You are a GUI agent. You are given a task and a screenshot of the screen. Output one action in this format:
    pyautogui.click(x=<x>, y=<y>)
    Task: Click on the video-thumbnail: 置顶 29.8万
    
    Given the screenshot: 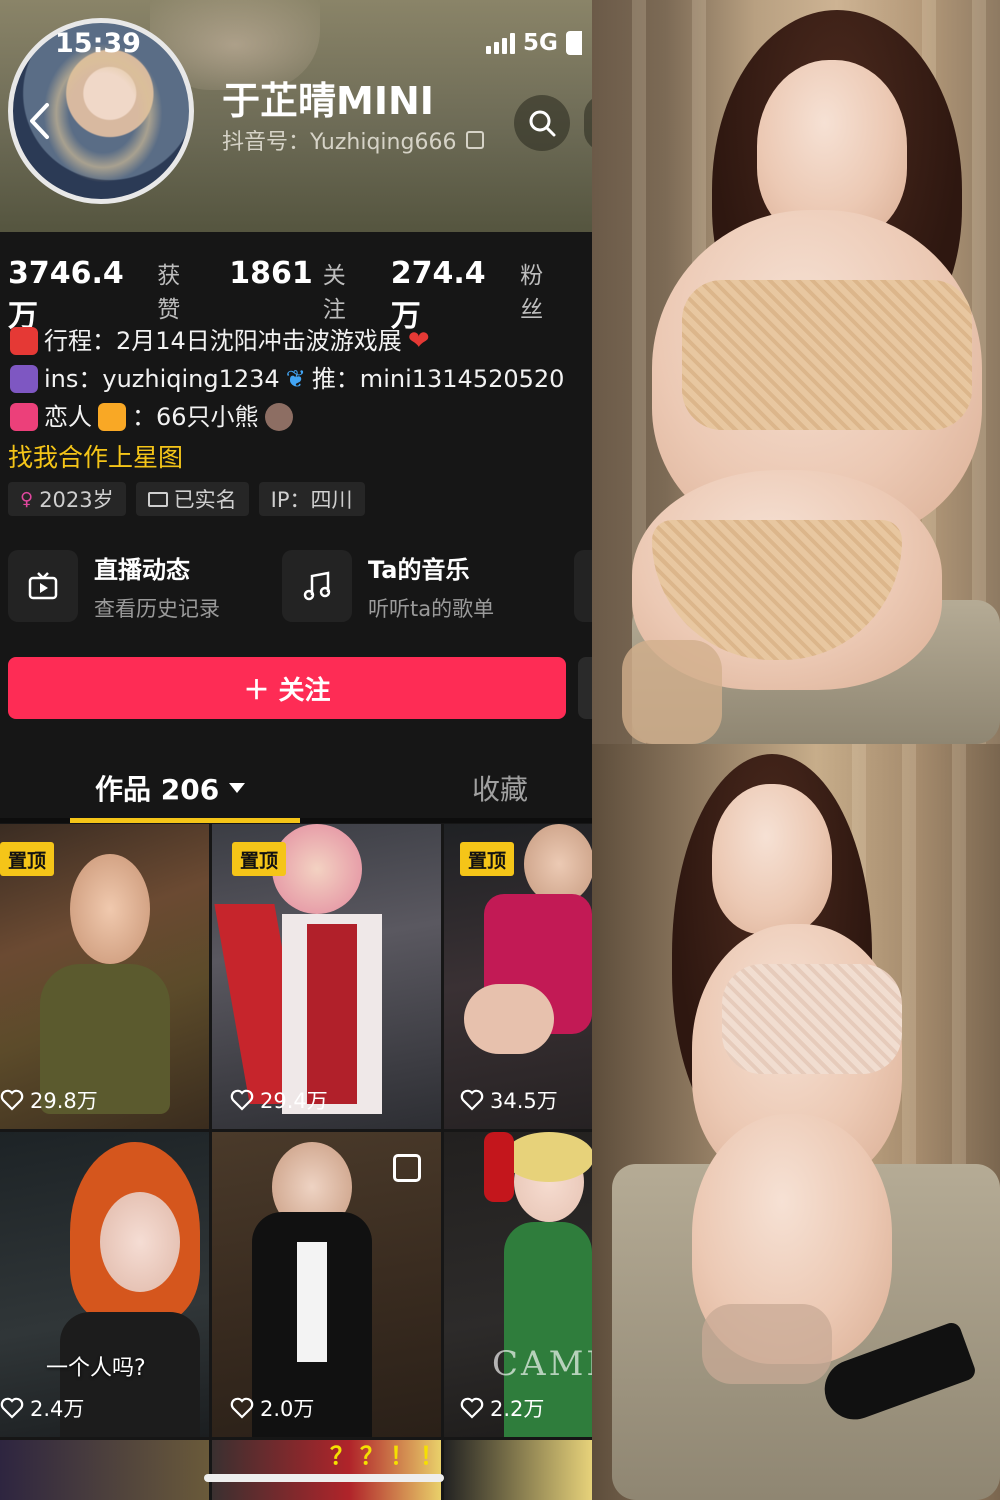 What is the action you would take?
    pyautogui.click(x=104, y=976)
    